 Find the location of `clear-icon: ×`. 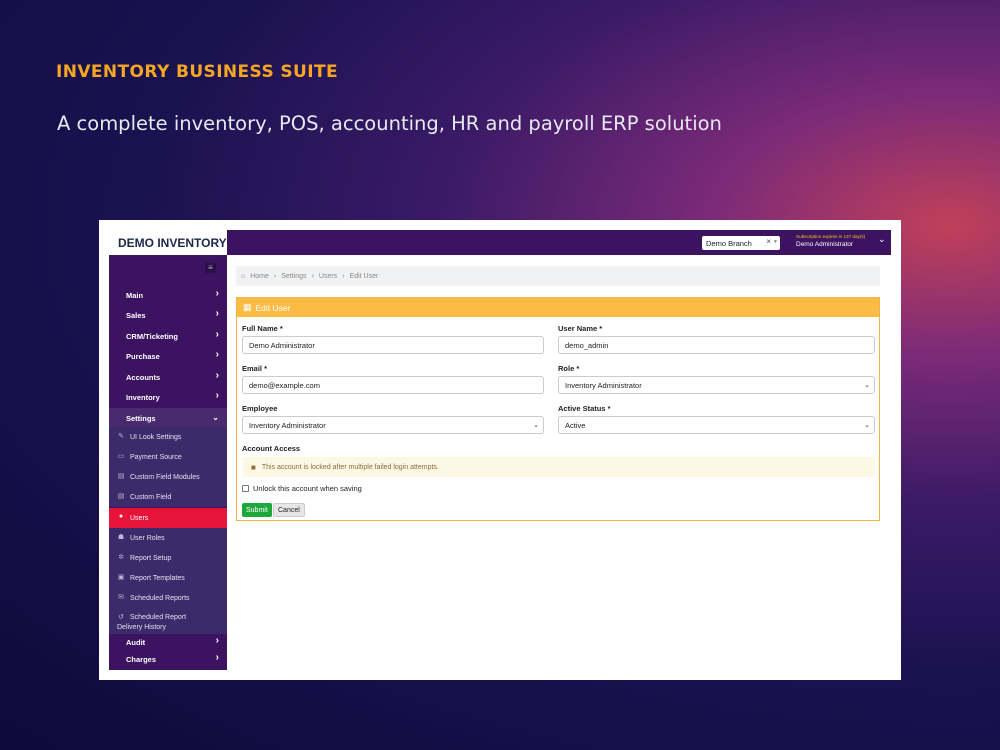

clear-icon: × is located at coordinates (768, 241).